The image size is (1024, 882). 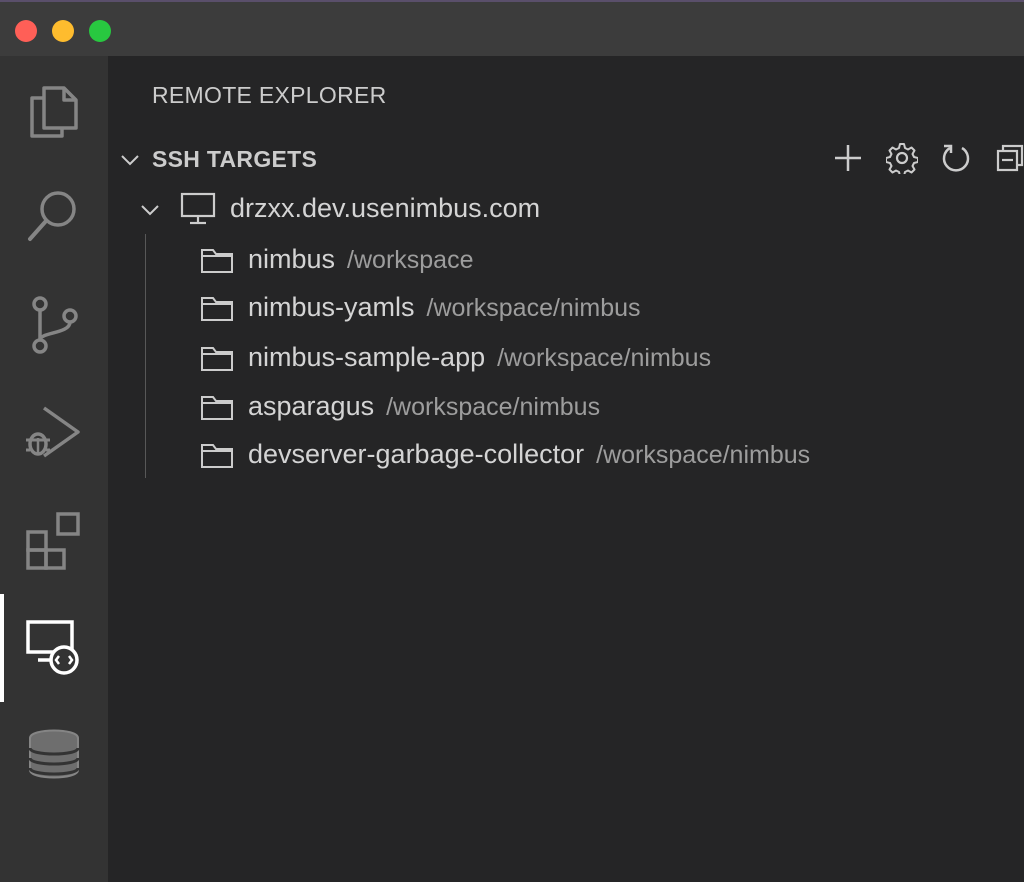 I want to click on activity-database, so click(x=54, y=756).